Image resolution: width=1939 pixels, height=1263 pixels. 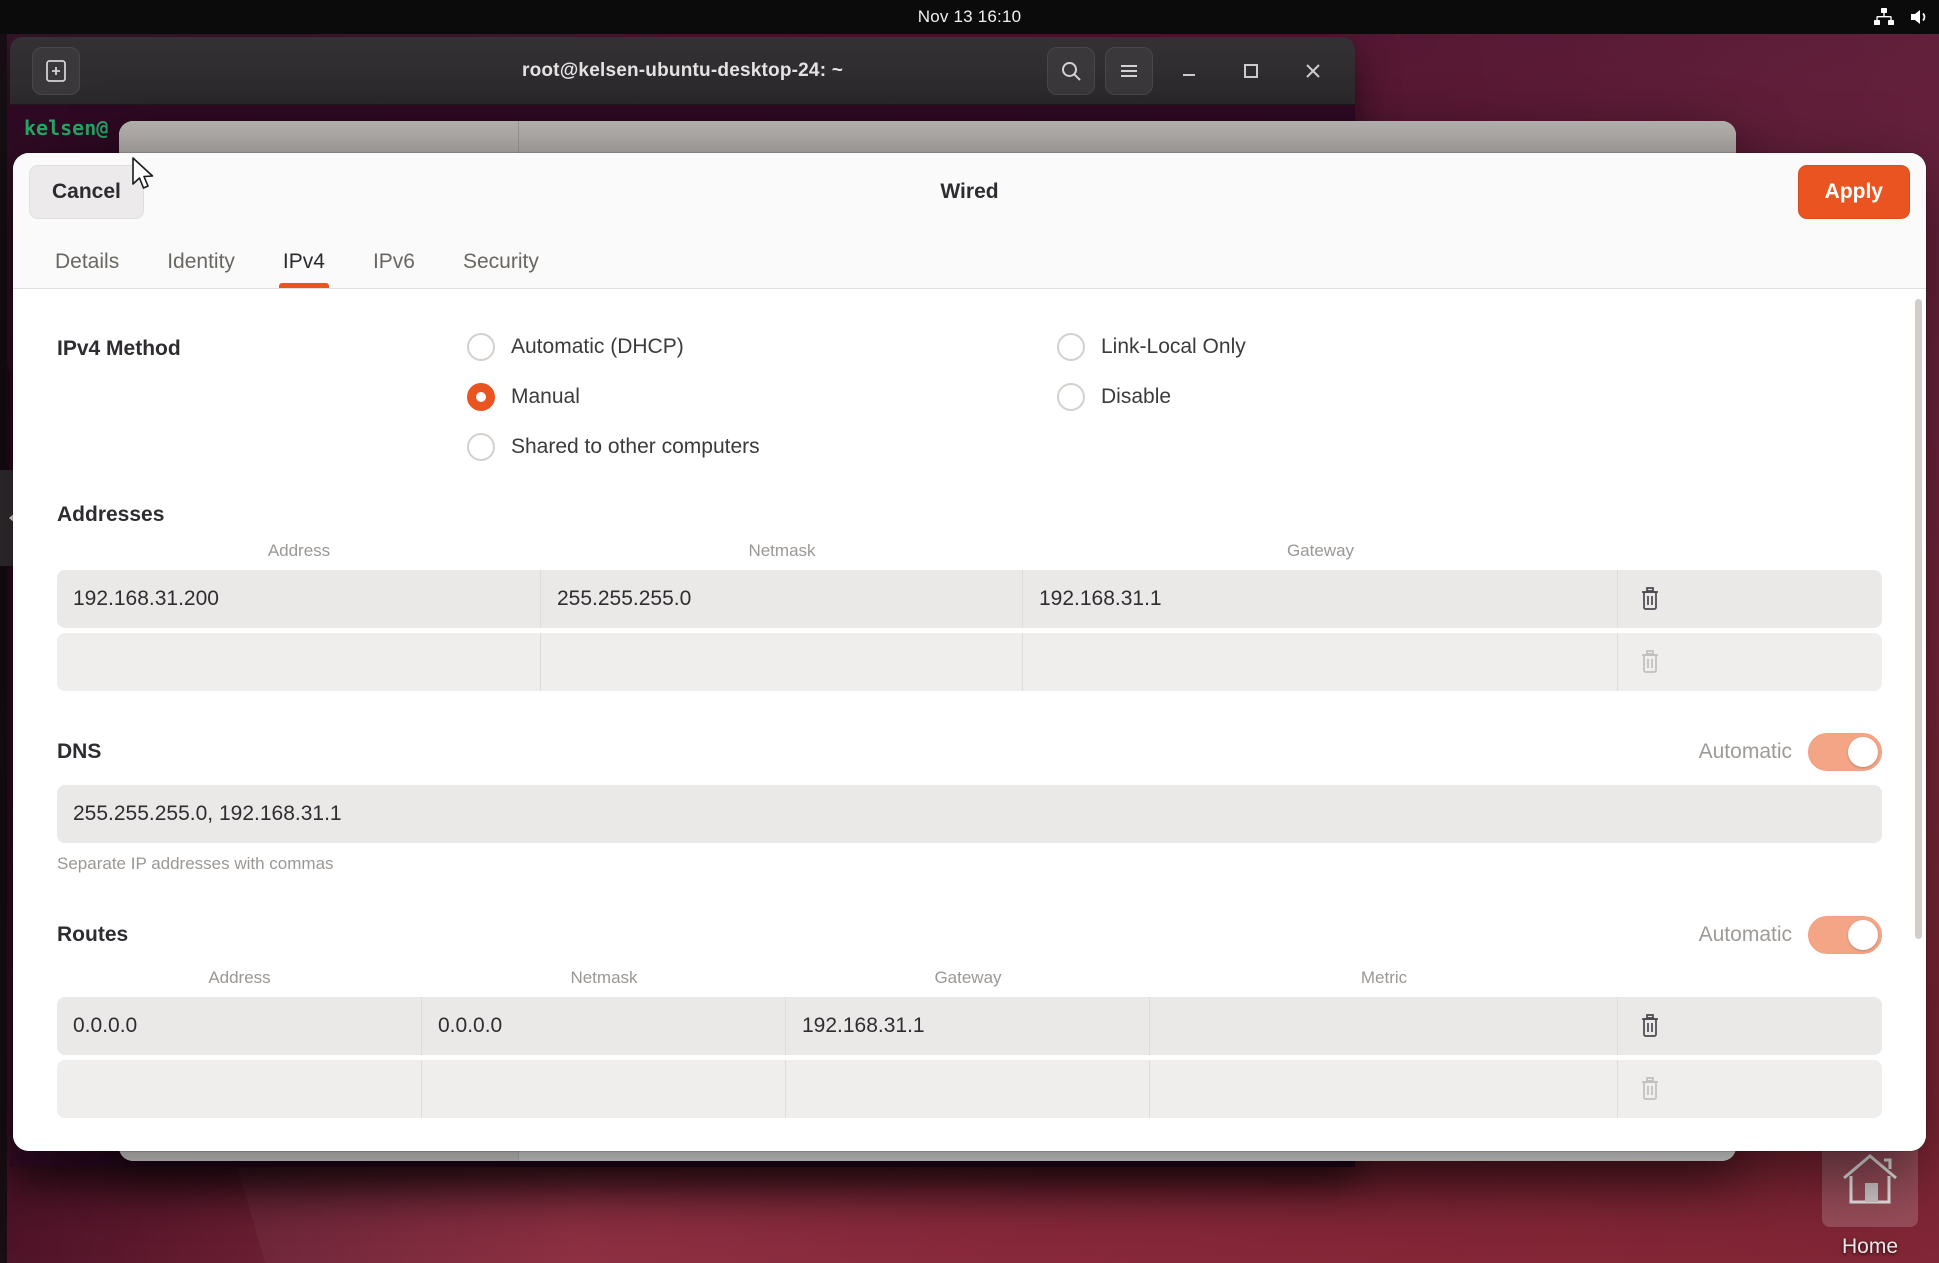 I want to click on radio-disable: Disable, so click(x=1151, y=397).